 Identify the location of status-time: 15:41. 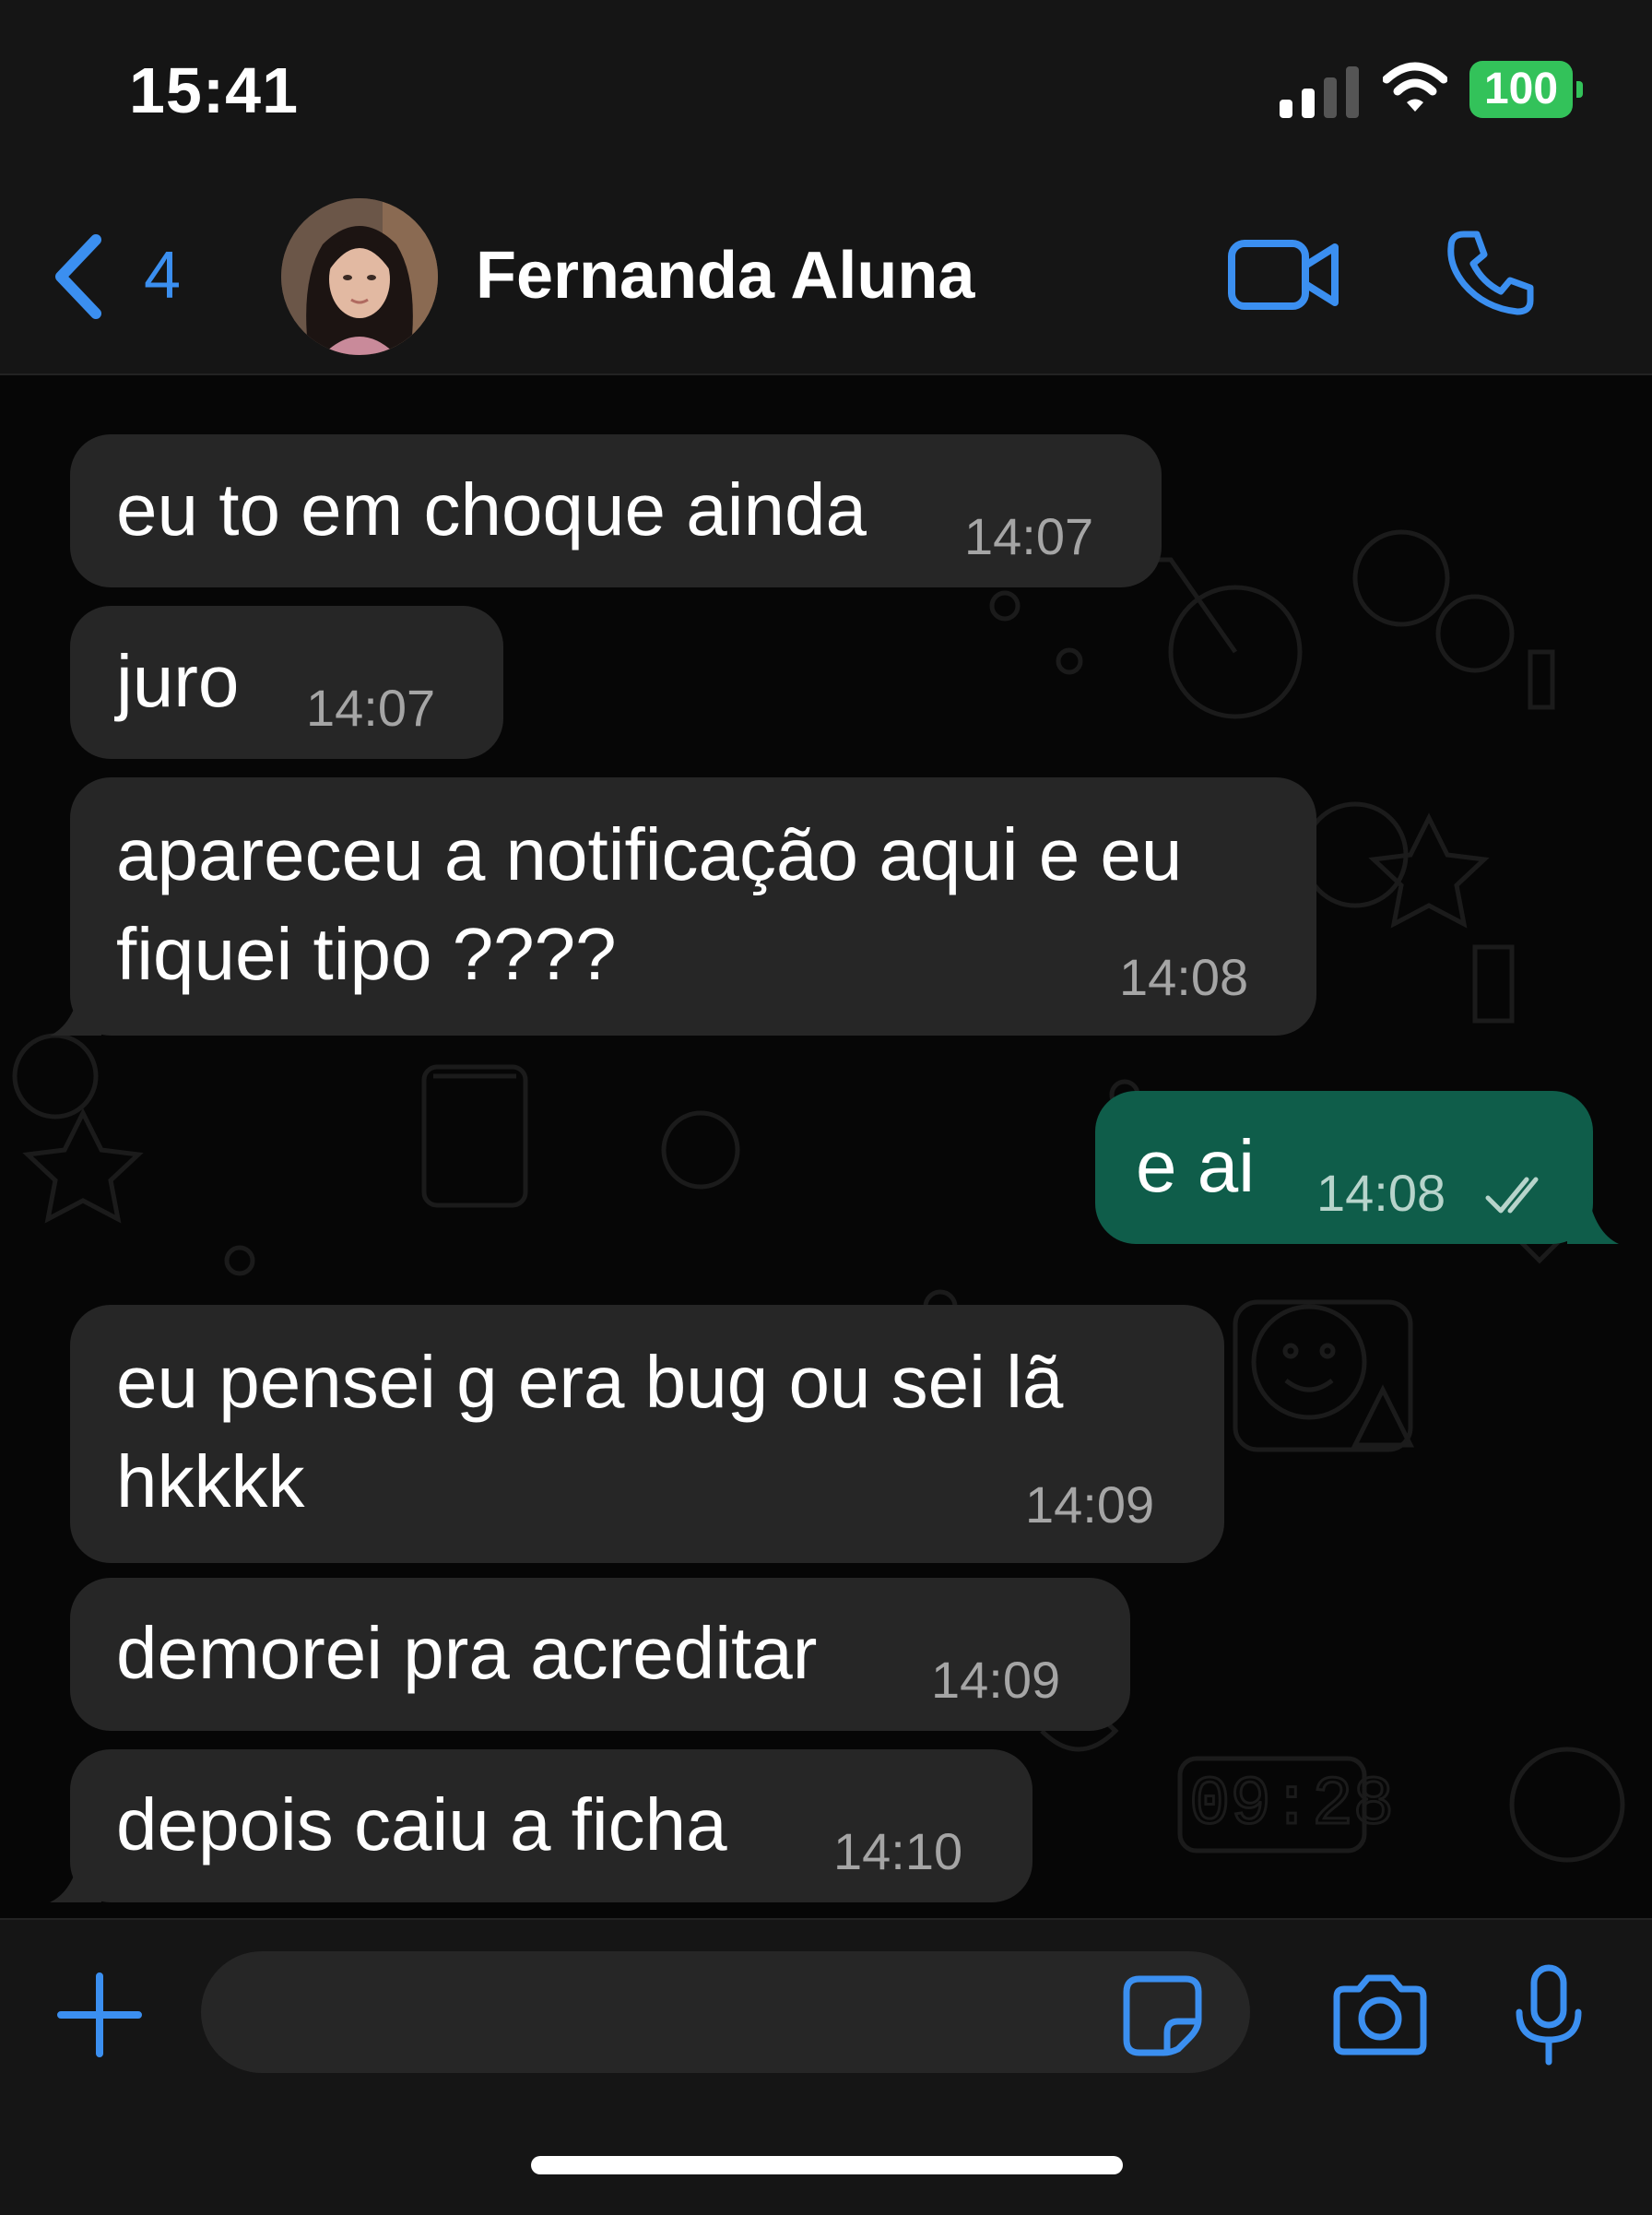
(214, 90).